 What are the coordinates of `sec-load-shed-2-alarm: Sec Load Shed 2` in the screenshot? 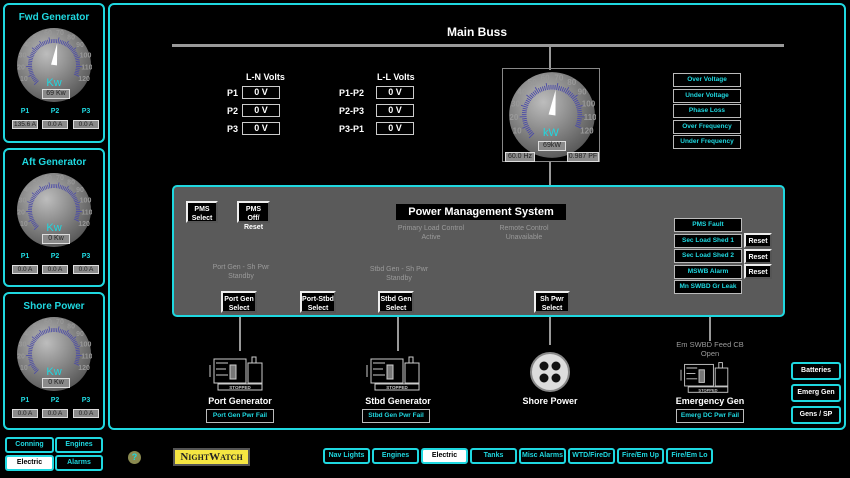 It's located at (708, 256).